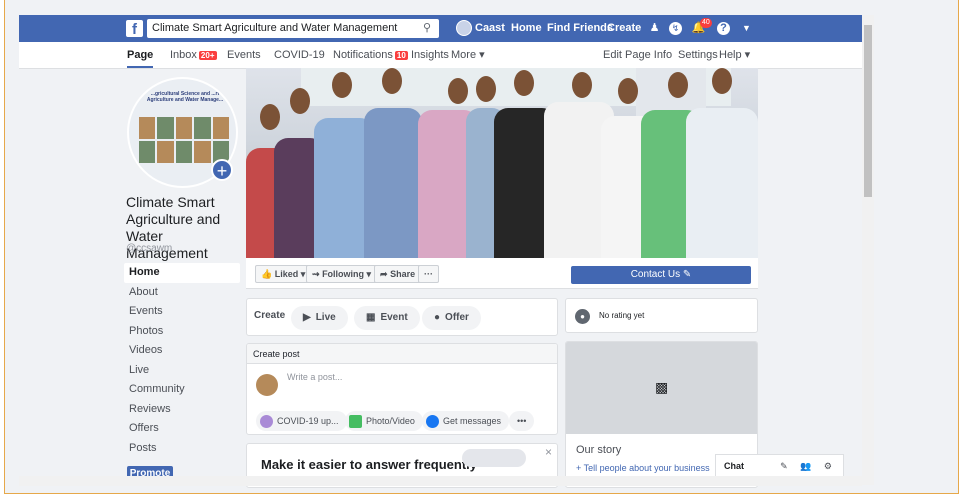 The image size is (963, 494). I want to click on more-post-options-button: •••, so click(522, 421).